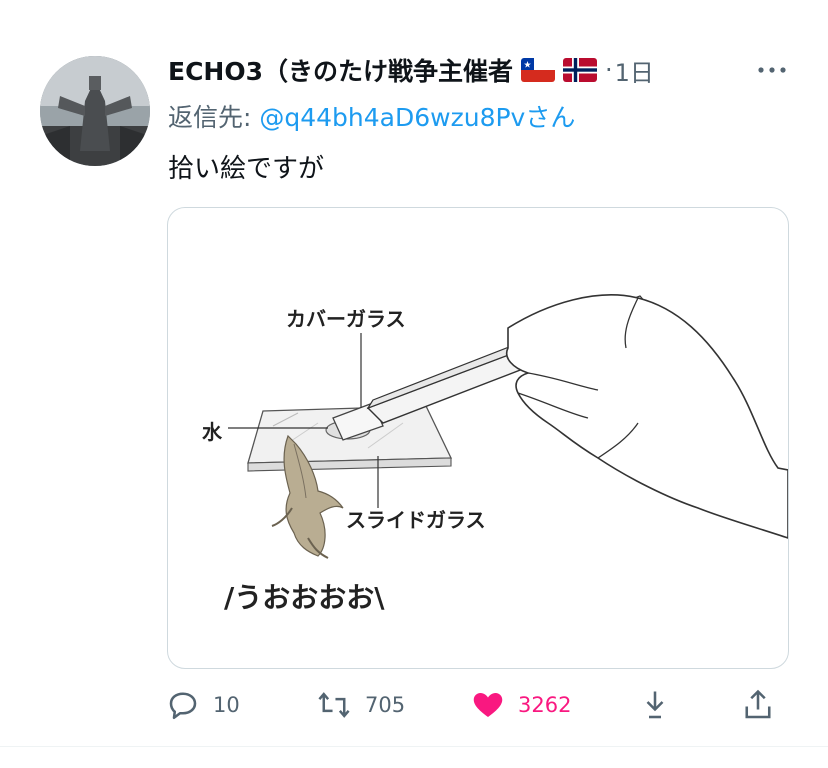 This screenshot has width=828, height=768. What do you see at coordinates (246, 169) in the screenshot?
I see `tweet-text: 拾い絵ですが` at bounding box center [246, 169].